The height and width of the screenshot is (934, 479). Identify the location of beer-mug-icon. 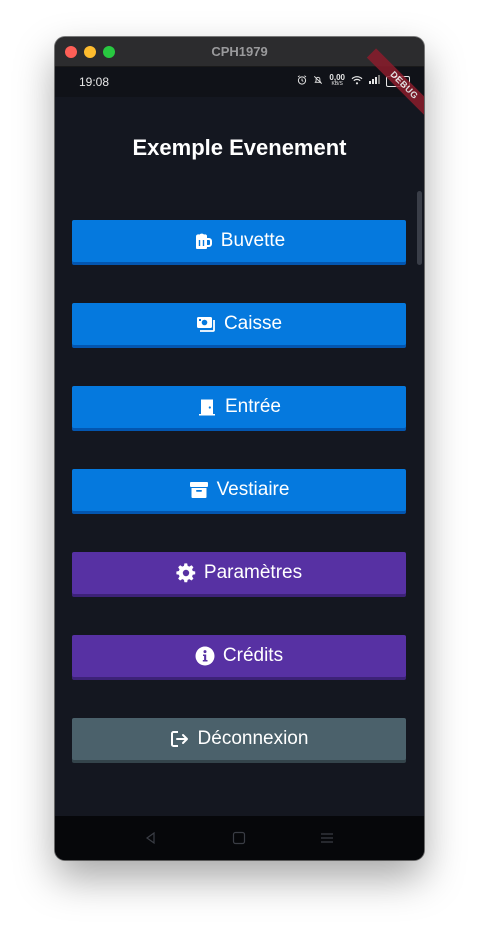
(203, 241).